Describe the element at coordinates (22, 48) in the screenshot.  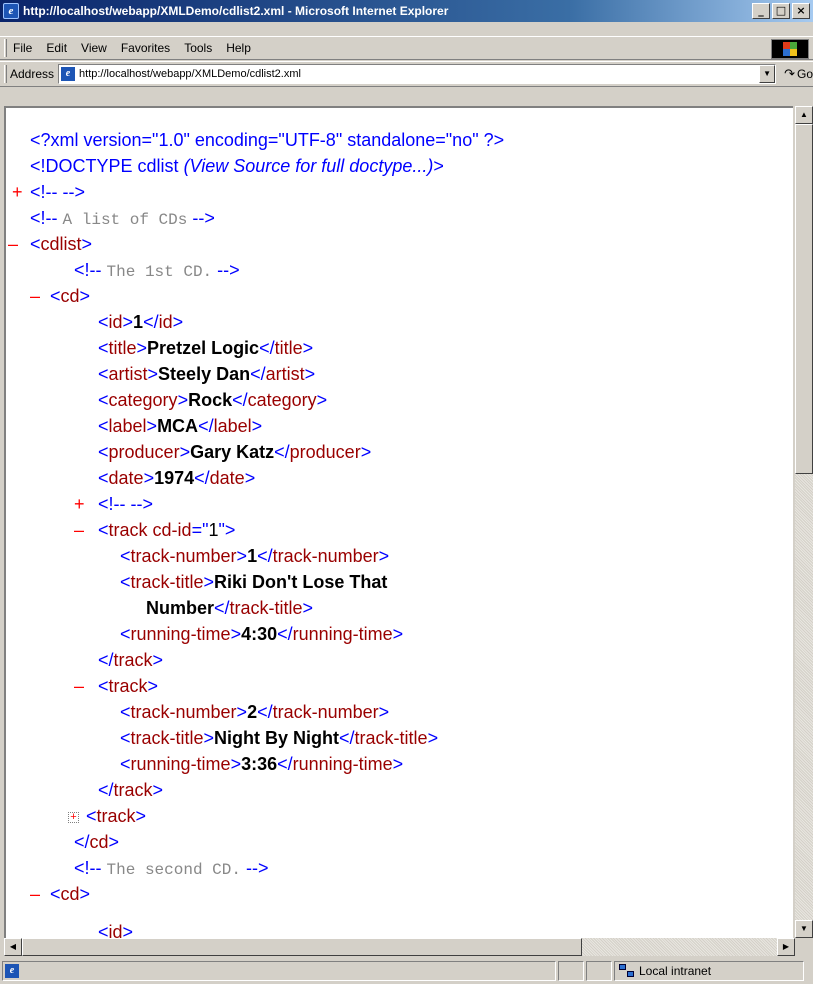
I see `menu-file: File` at that location.